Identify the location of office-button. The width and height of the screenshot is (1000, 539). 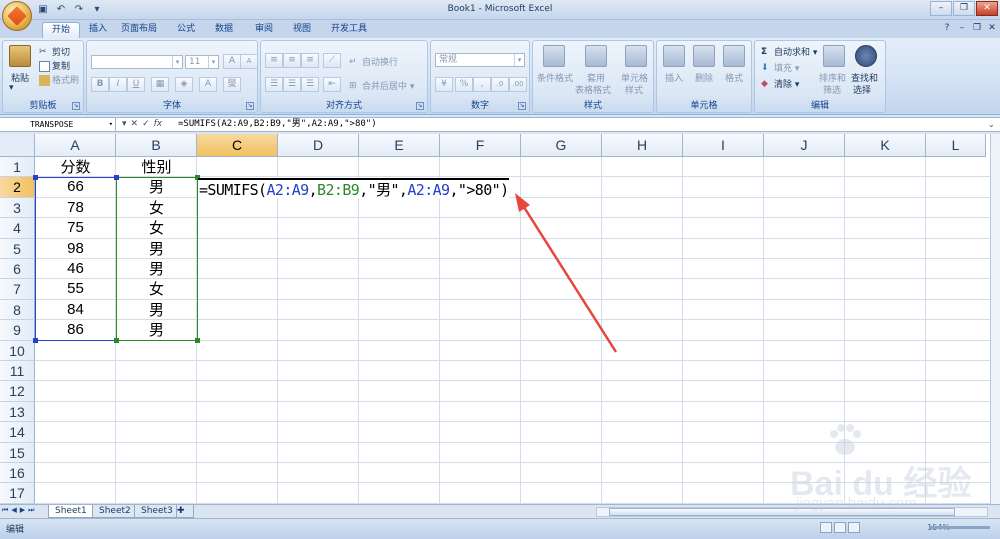
(17, 16).